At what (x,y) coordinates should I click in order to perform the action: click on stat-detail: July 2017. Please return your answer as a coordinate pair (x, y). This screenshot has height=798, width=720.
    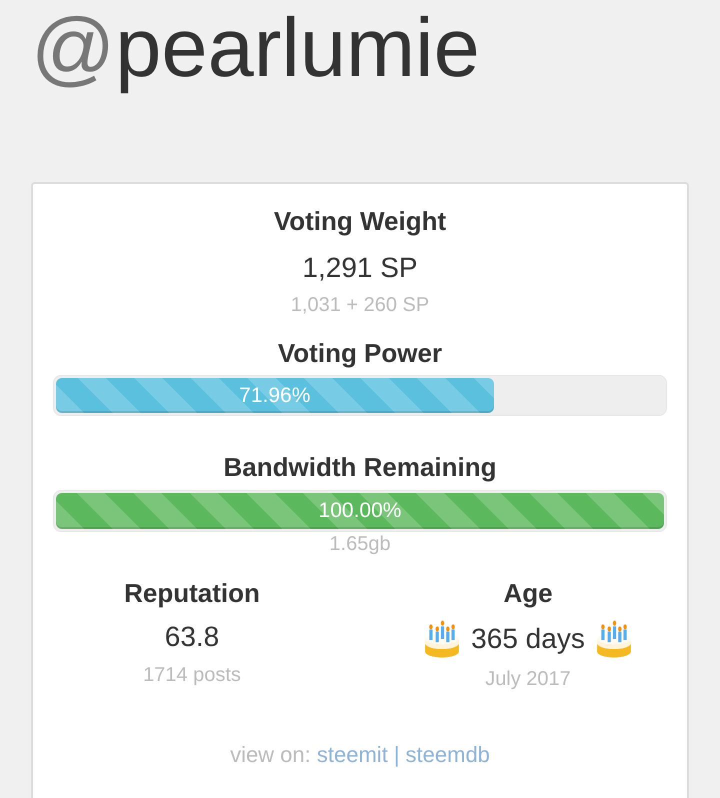
    Looking at the image, I should click on (528, 679).